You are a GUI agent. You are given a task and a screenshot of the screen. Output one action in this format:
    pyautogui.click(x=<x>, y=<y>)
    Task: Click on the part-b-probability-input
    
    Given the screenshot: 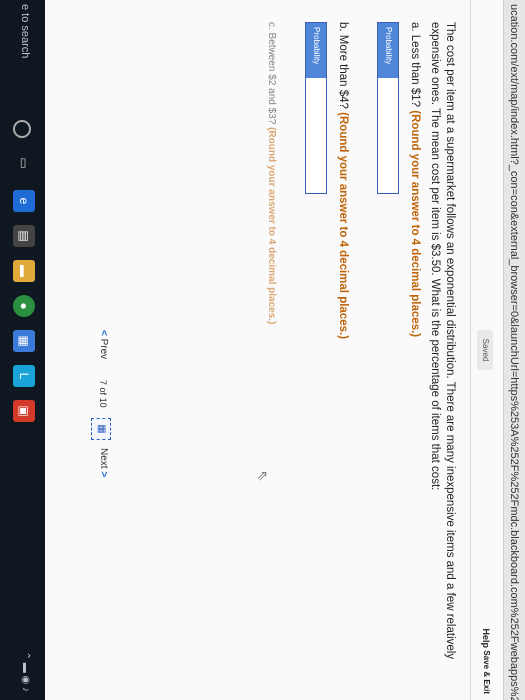 What is the action you would take?
    pyautogui.click(x=316, y=135)
    